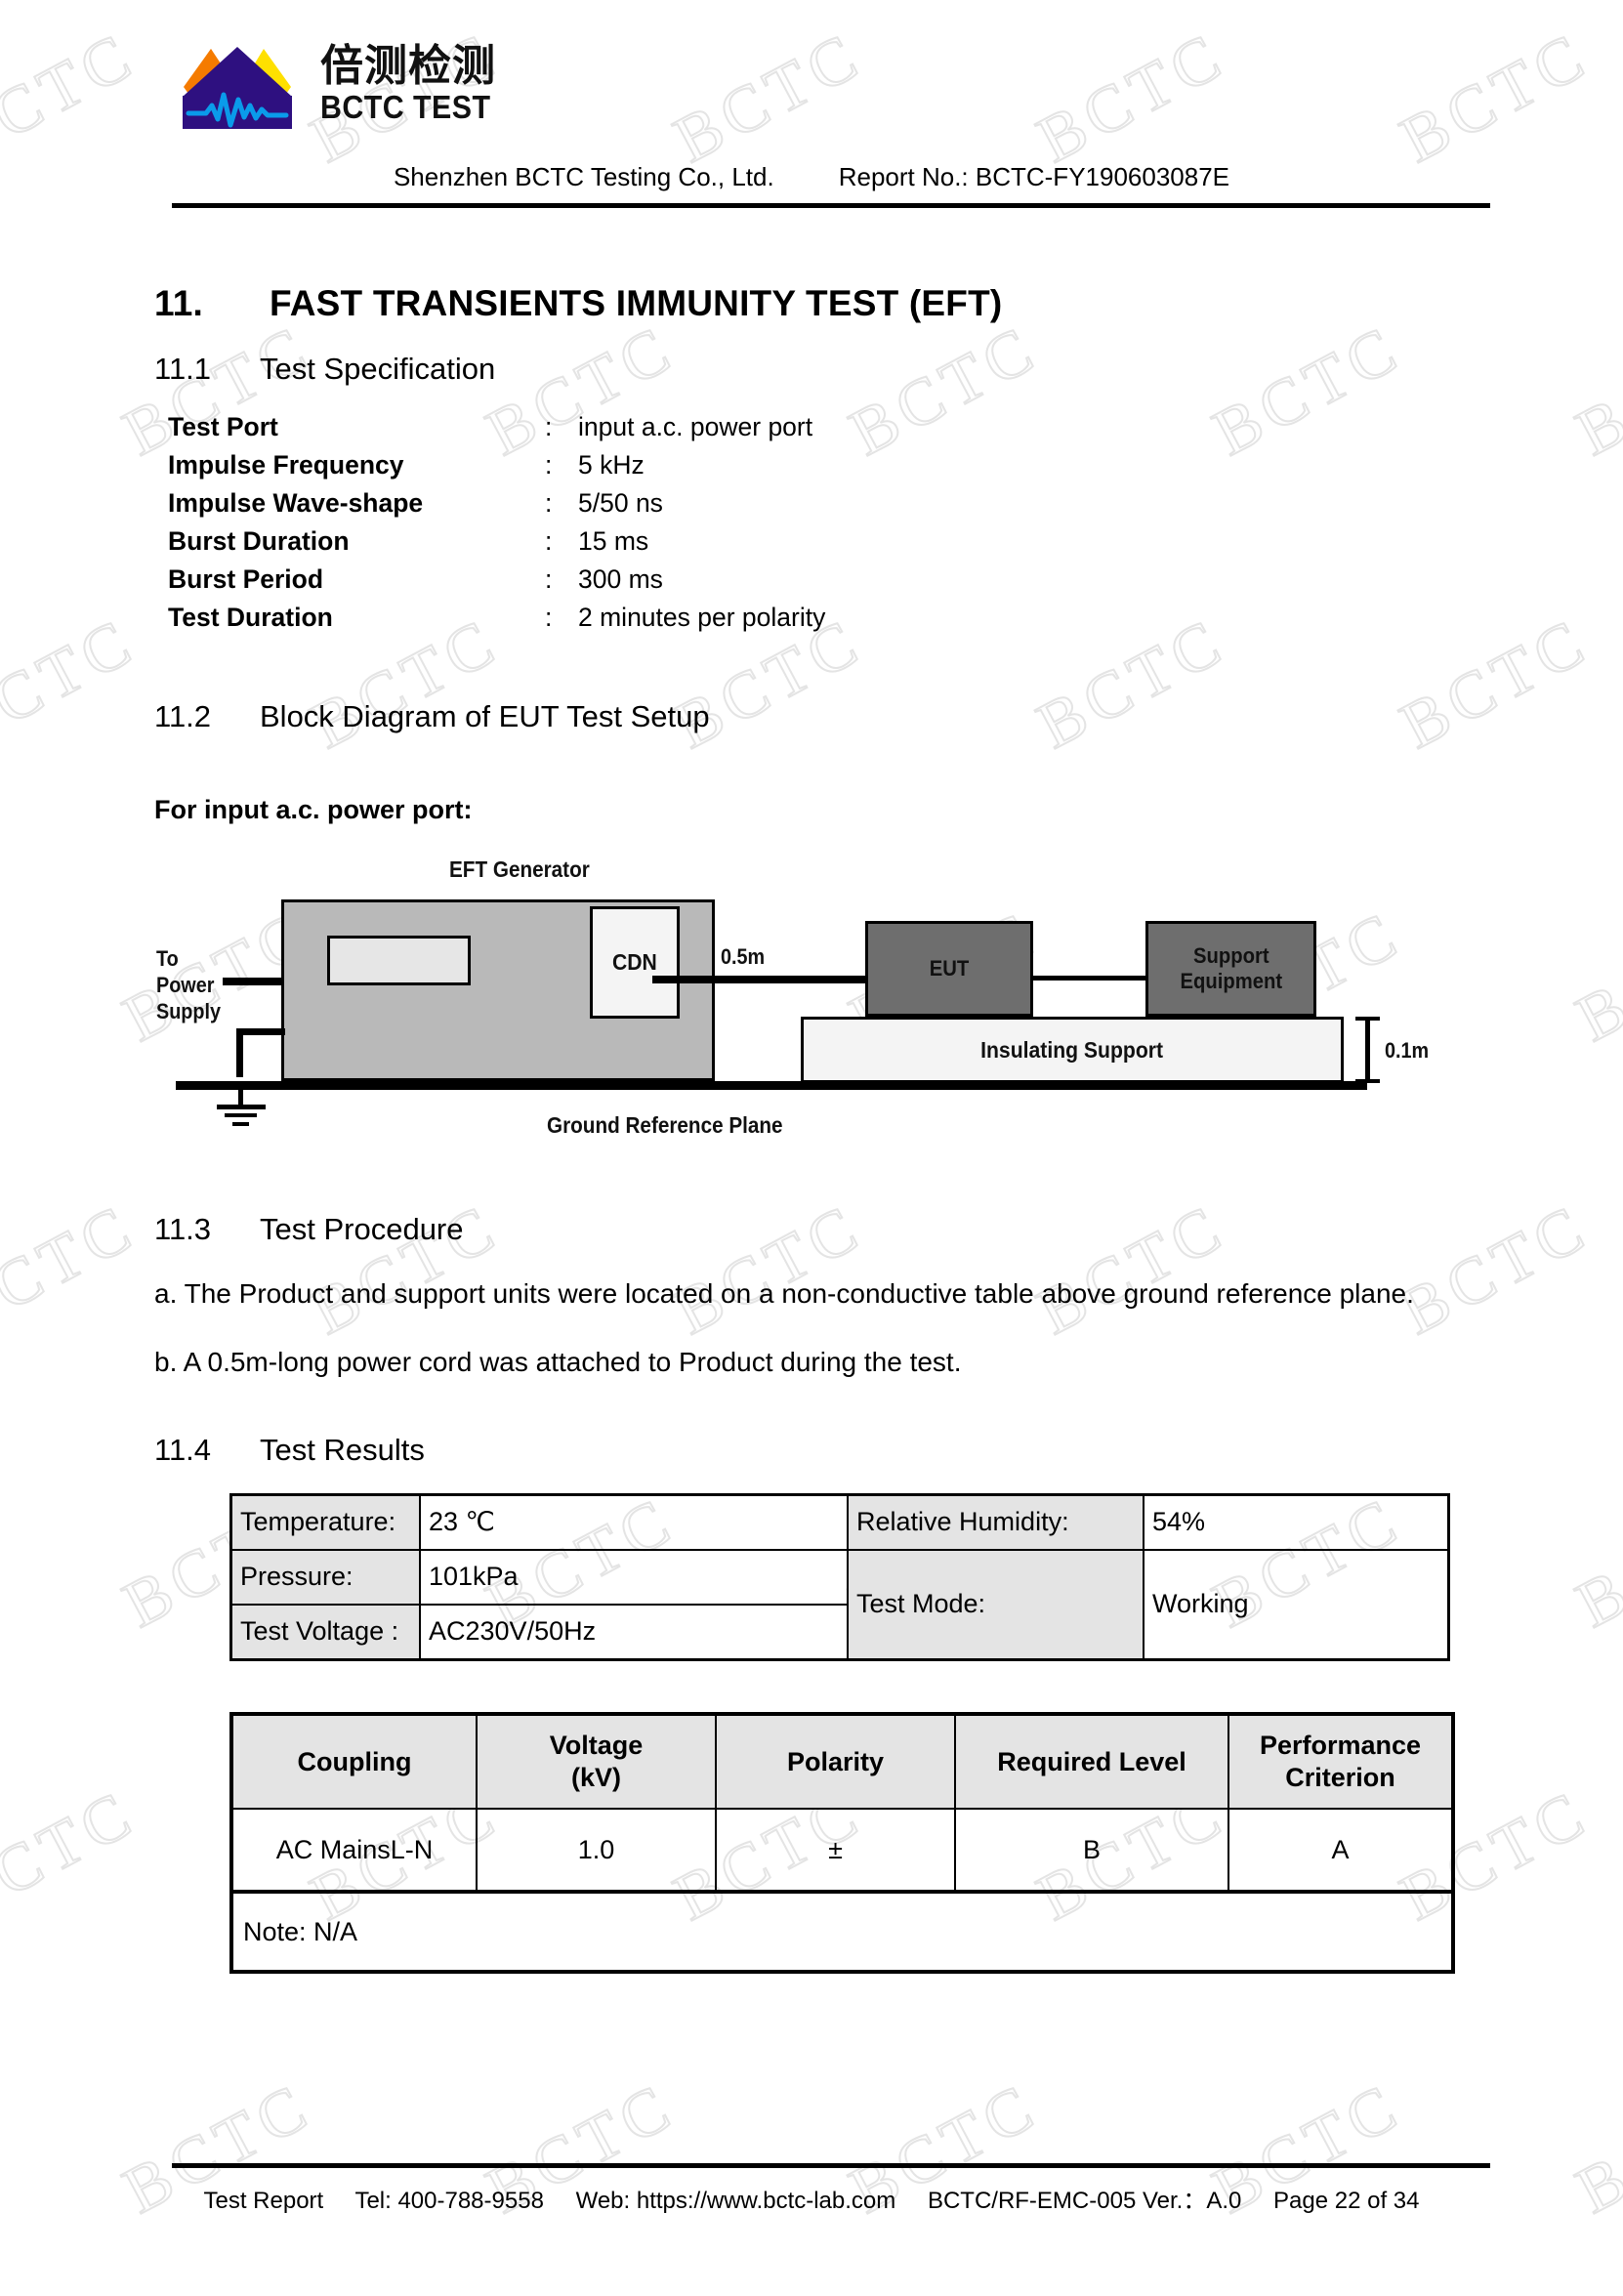 This screenshot has height=2296, width=1623. I want to click on footer-web: Web: https://www.bctc-lab.com, so click(735, 2201).